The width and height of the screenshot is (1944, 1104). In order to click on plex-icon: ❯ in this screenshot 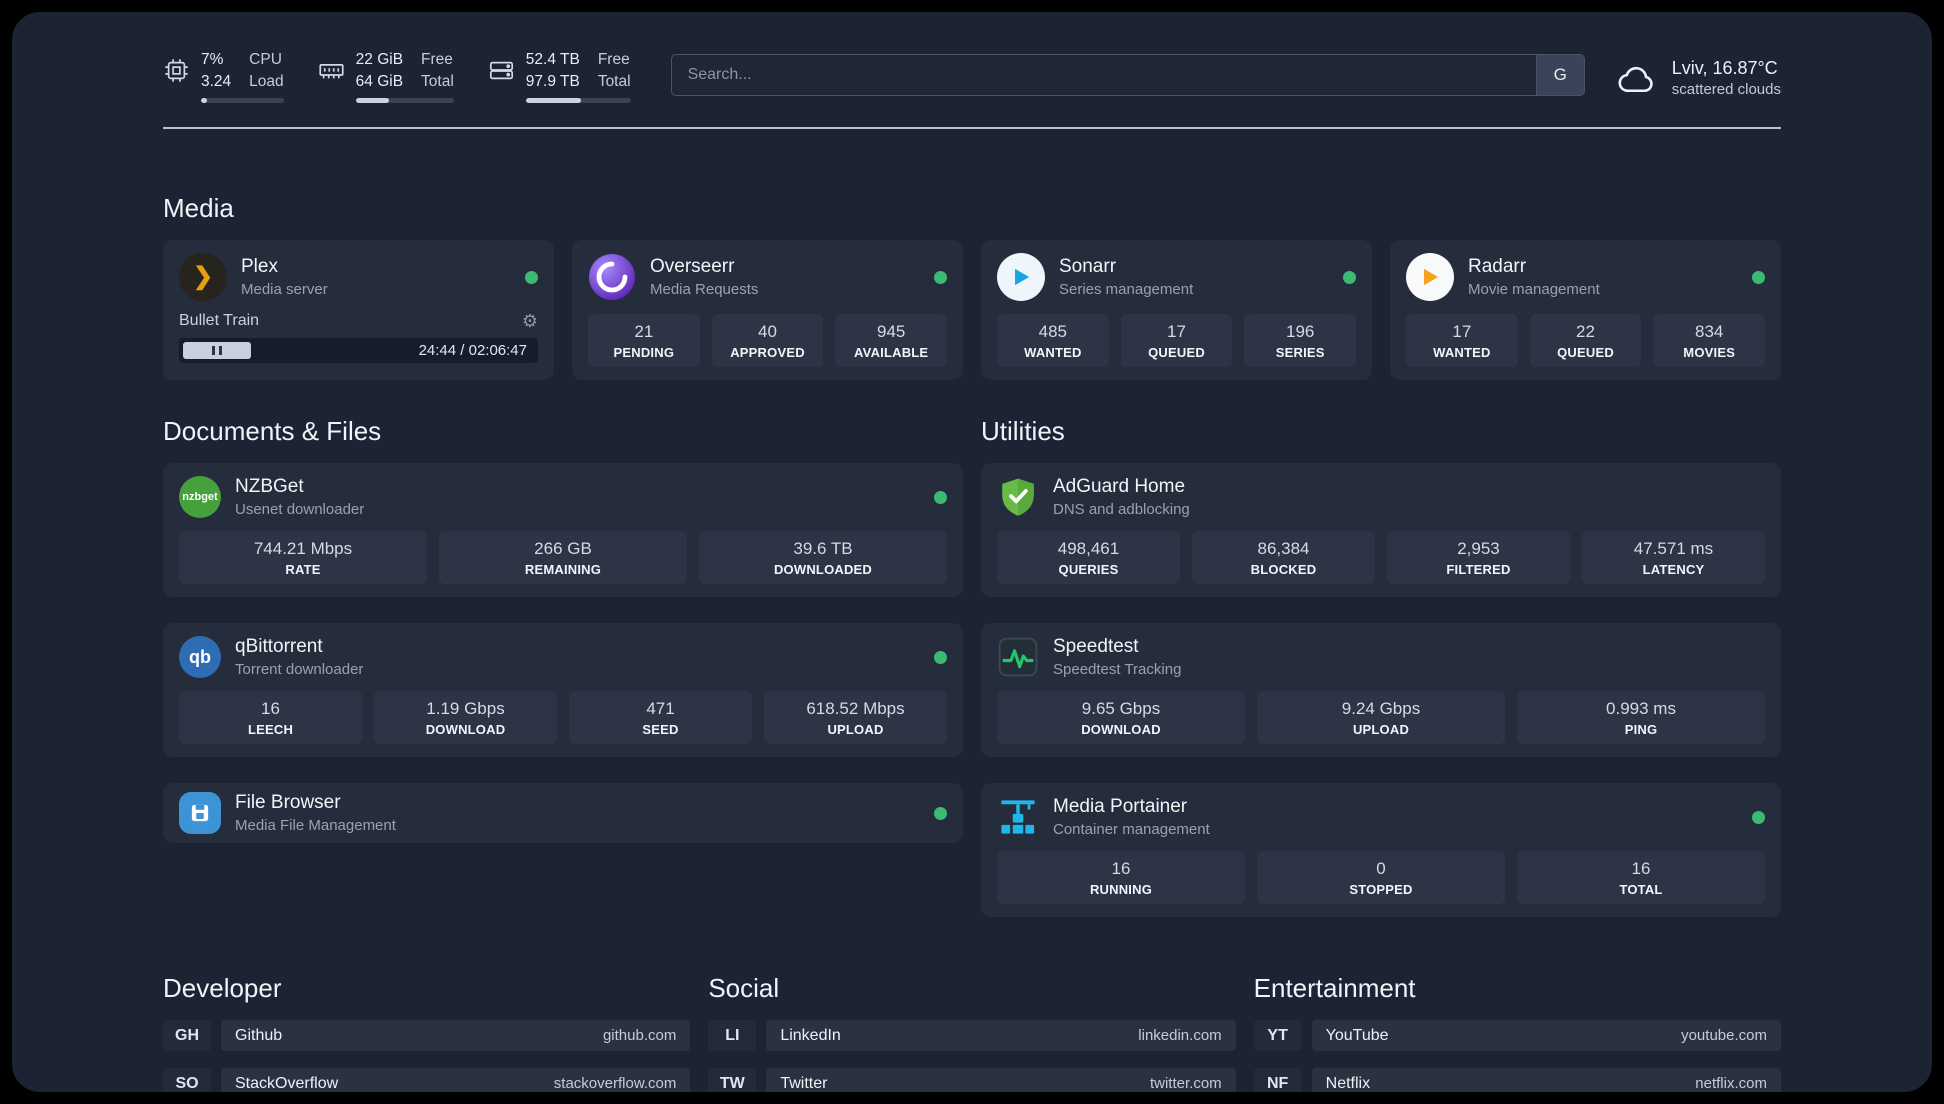, I will do `click(203, 277)`.